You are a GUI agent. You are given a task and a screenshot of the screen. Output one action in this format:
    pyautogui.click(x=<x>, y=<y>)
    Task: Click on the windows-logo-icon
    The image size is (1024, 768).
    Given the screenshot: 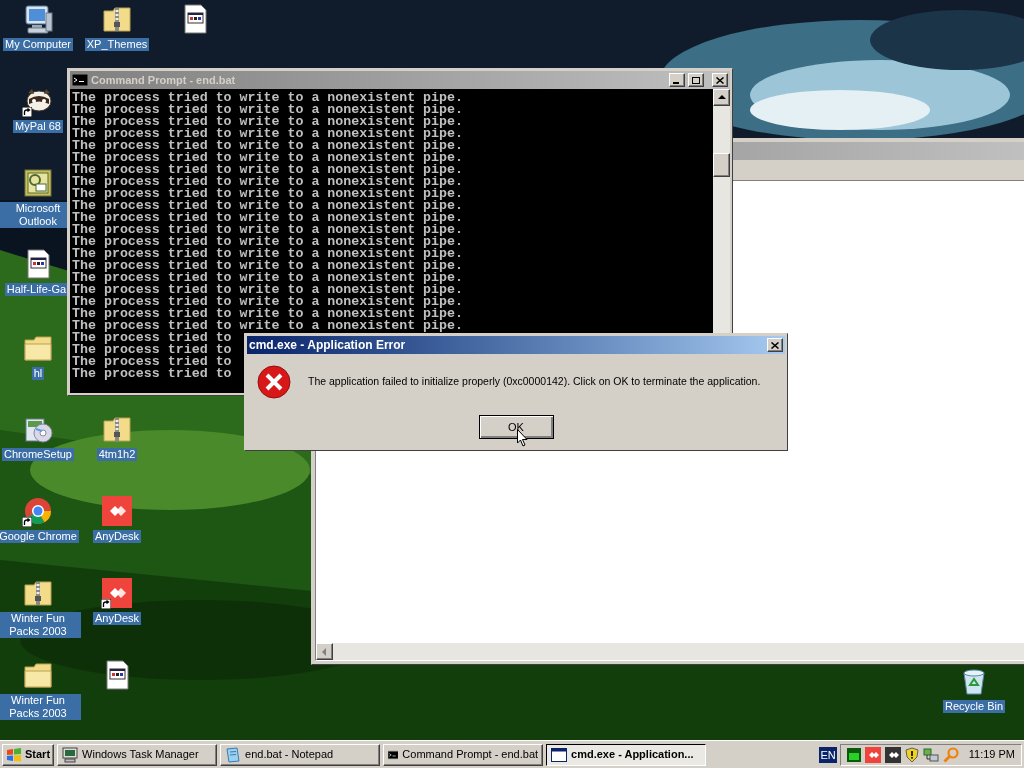 What is the action you would take?
    pyautogui.click(x=14, y=754)
    